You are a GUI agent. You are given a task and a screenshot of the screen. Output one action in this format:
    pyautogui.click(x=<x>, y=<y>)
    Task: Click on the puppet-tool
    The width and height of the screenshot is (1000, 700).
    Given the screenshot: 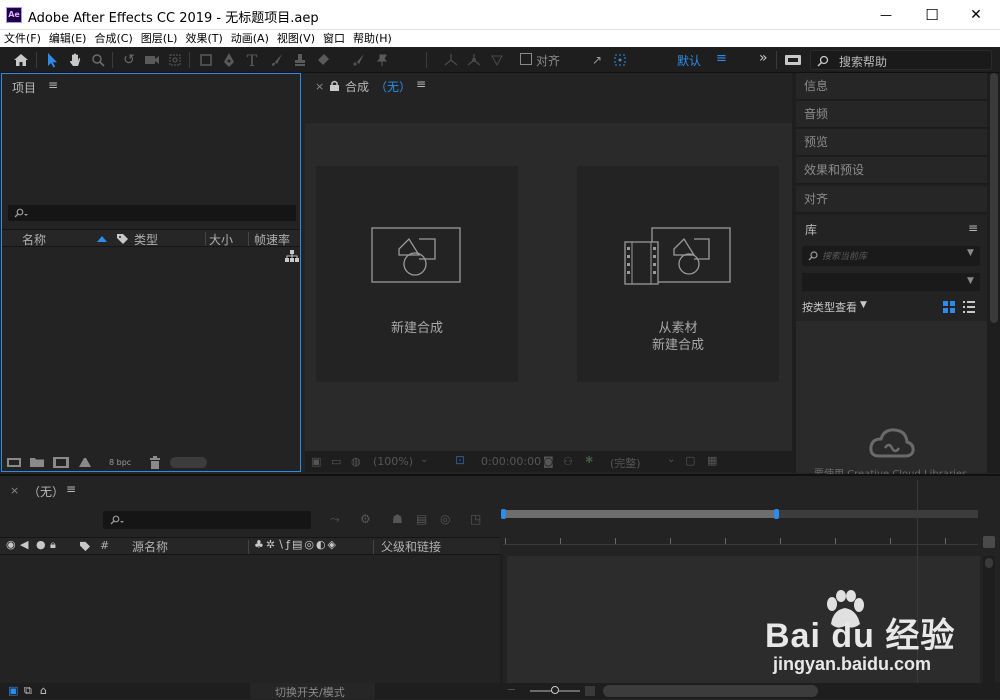 What is the action you would take?
    pyautogui.click(x=382, y=60)
    